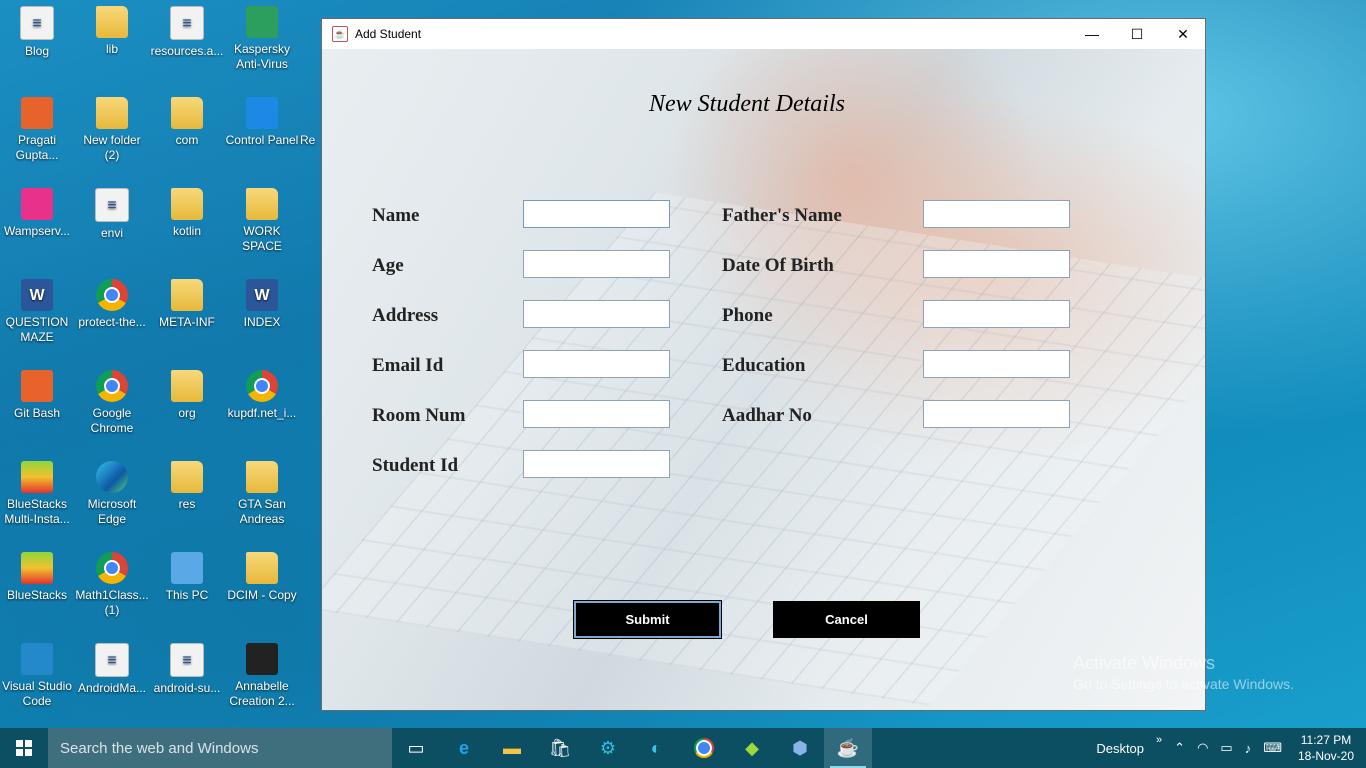 The image size is (1366, 768). I want to click on desktop-icon: W QUESTION MAZE, so click(37, 312).